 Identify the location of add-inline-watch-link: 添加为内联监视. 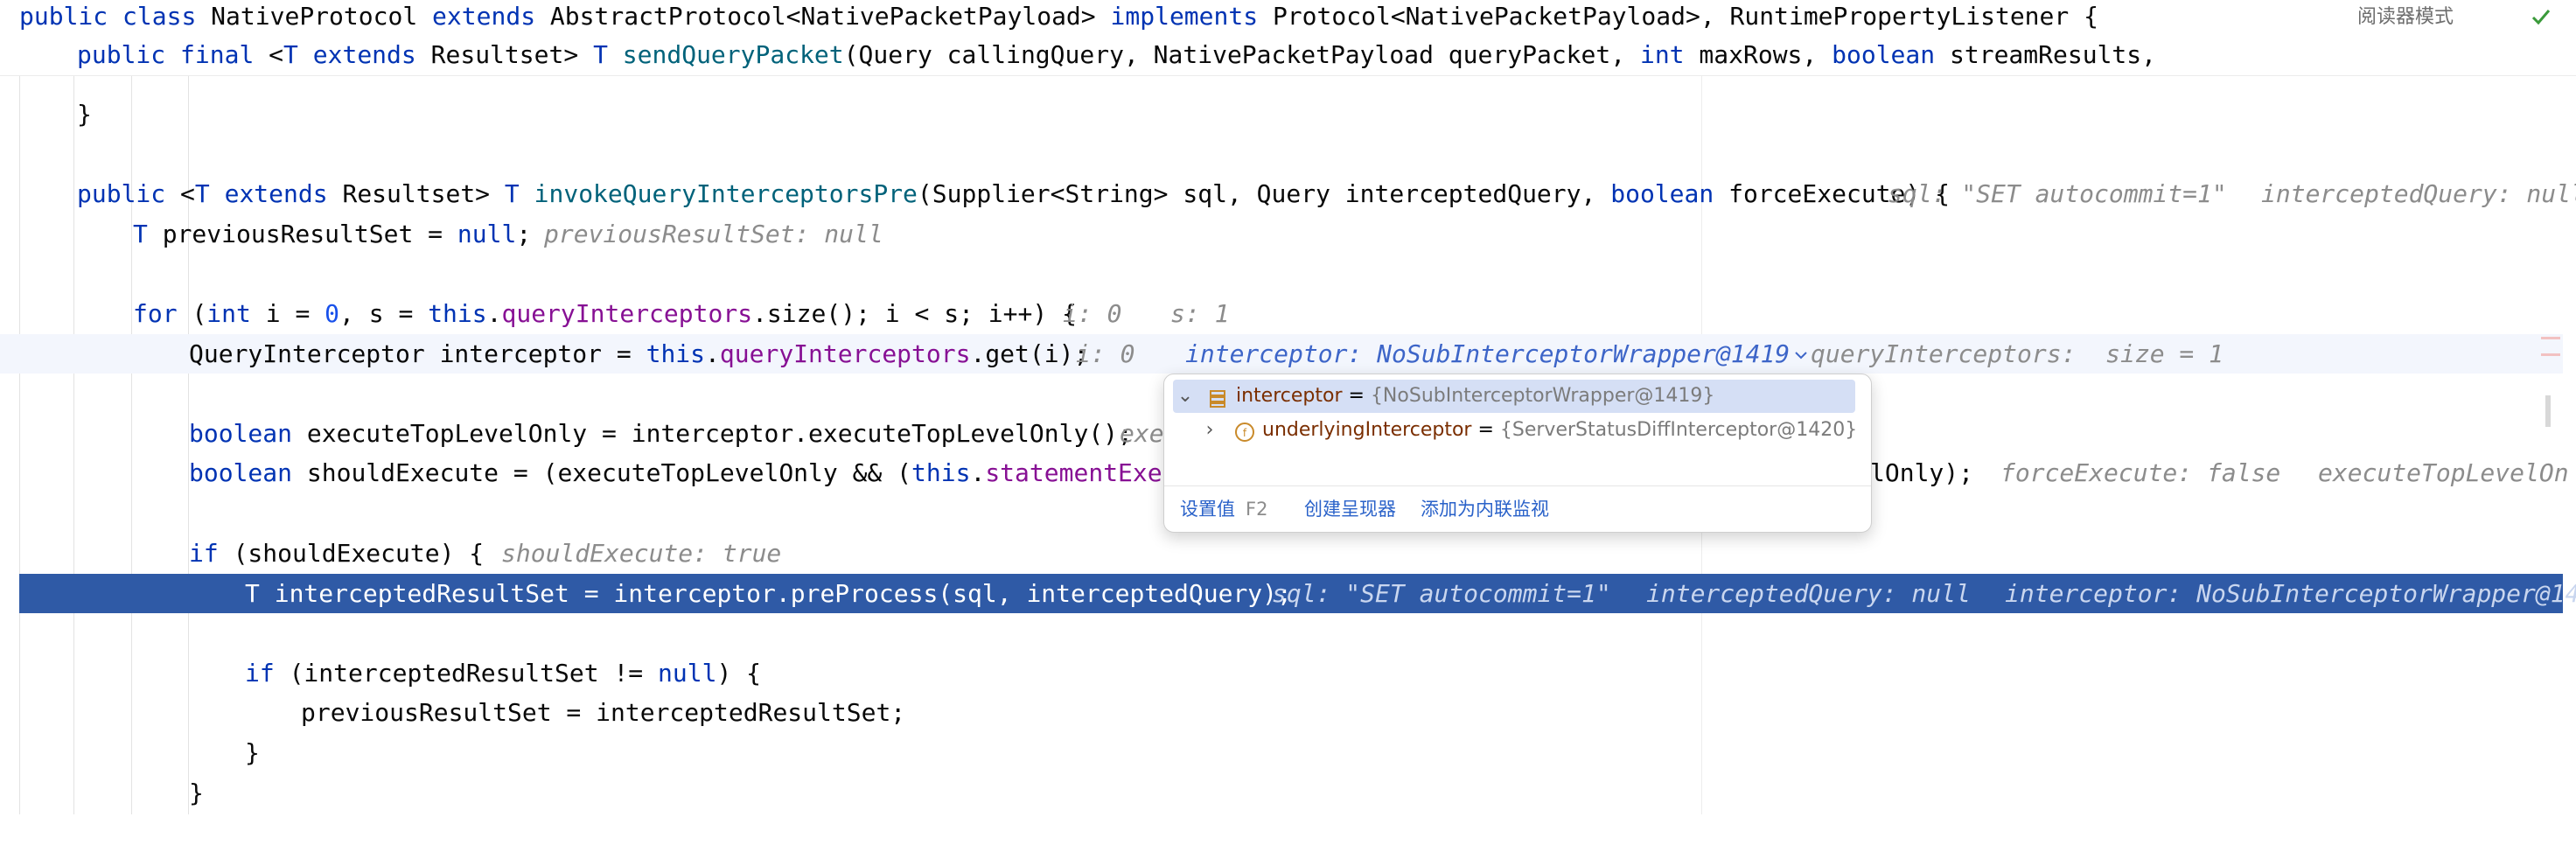
(1485, 509).